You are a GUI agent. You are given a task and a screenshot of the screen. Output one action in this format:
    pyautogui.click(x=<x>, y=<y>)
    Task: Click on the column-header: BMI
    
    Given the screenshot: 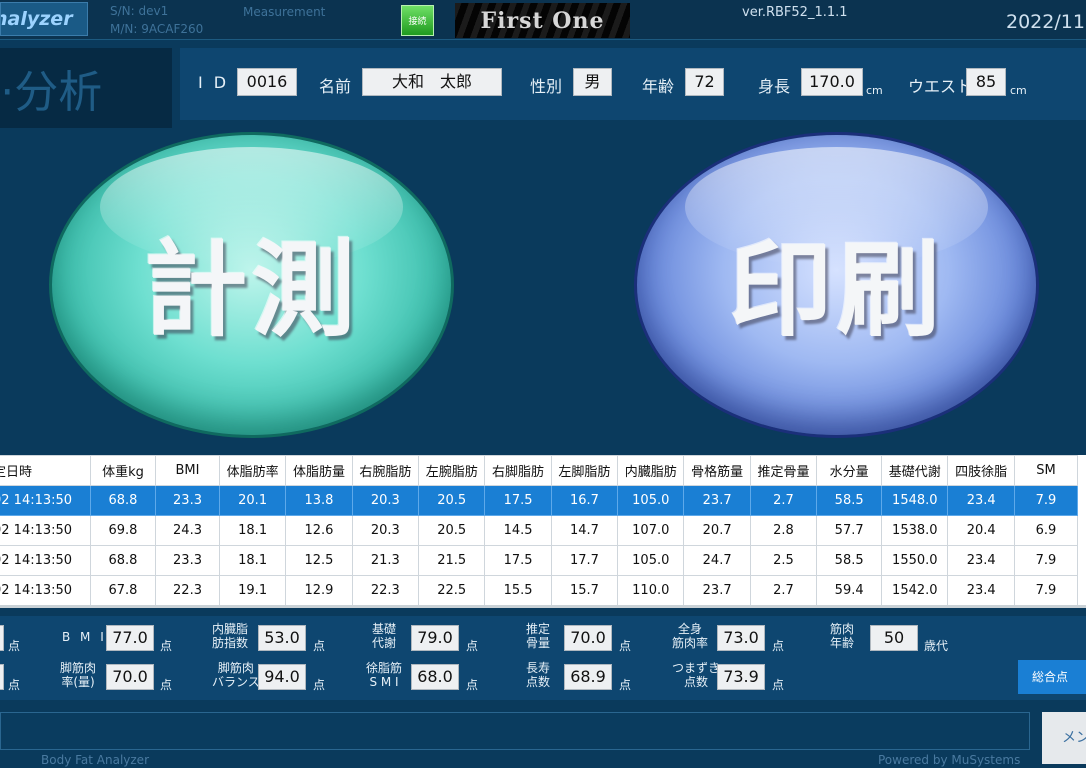 What is the action you would take?
    pyautogui.click(x=187, y=470)
    